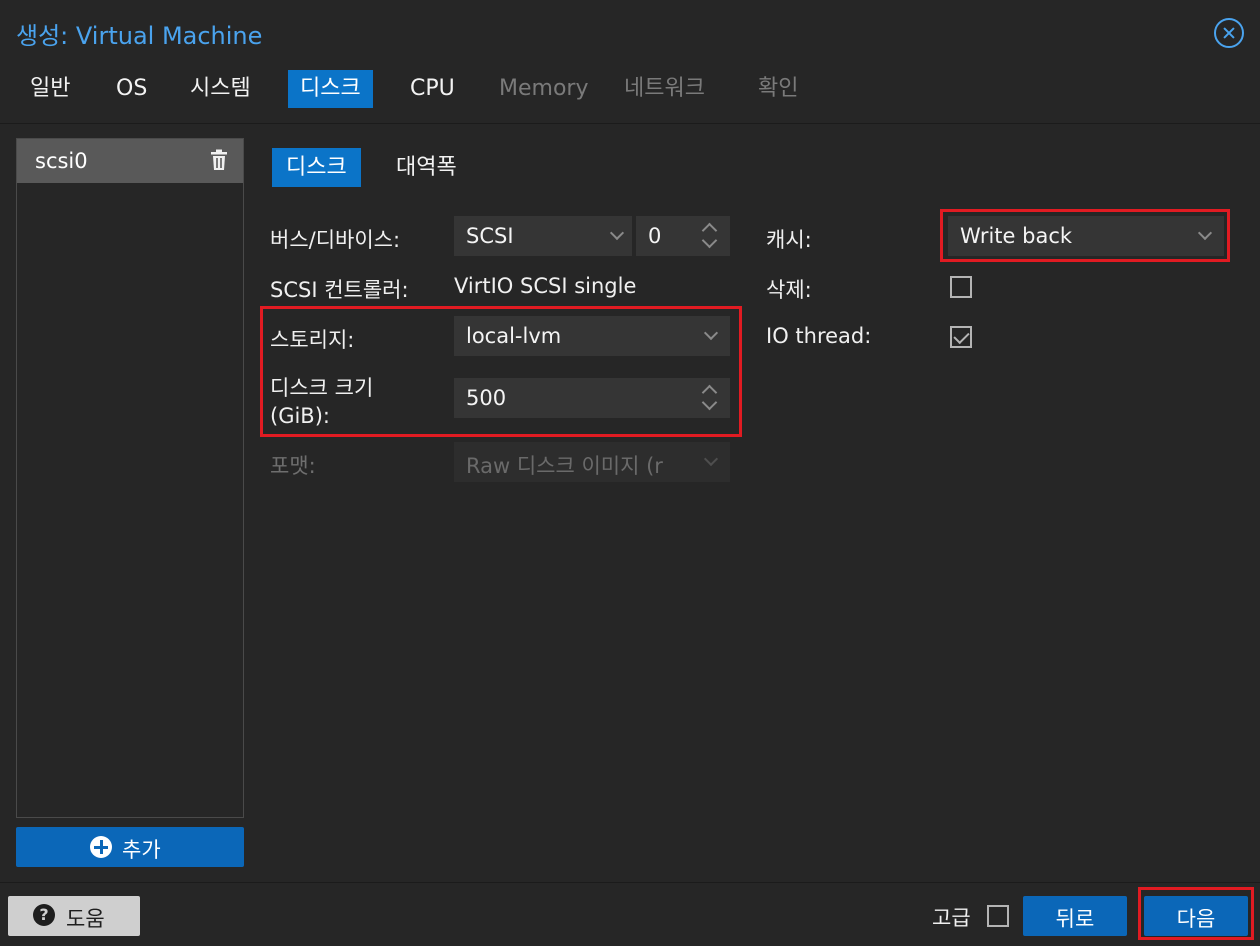 The image size is (1260, 946). Describe the element at coordinates (322, 388) in the screenshot. I see `disk-size-label-line1: 디스크 크기` at that location.